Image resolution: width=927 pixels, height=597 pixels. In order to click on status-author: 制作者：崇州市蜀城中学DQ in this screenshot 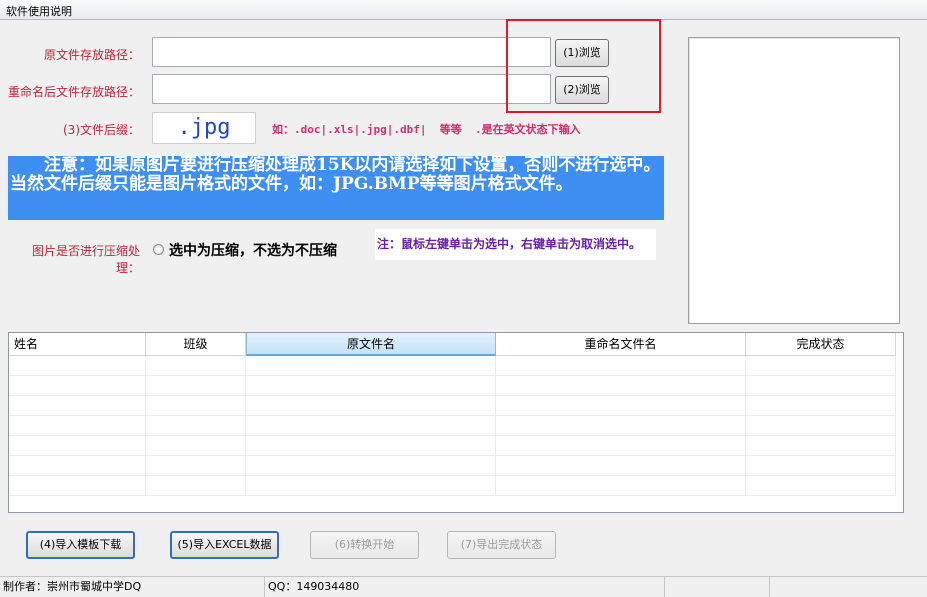, I will do `click(132, 587)`.